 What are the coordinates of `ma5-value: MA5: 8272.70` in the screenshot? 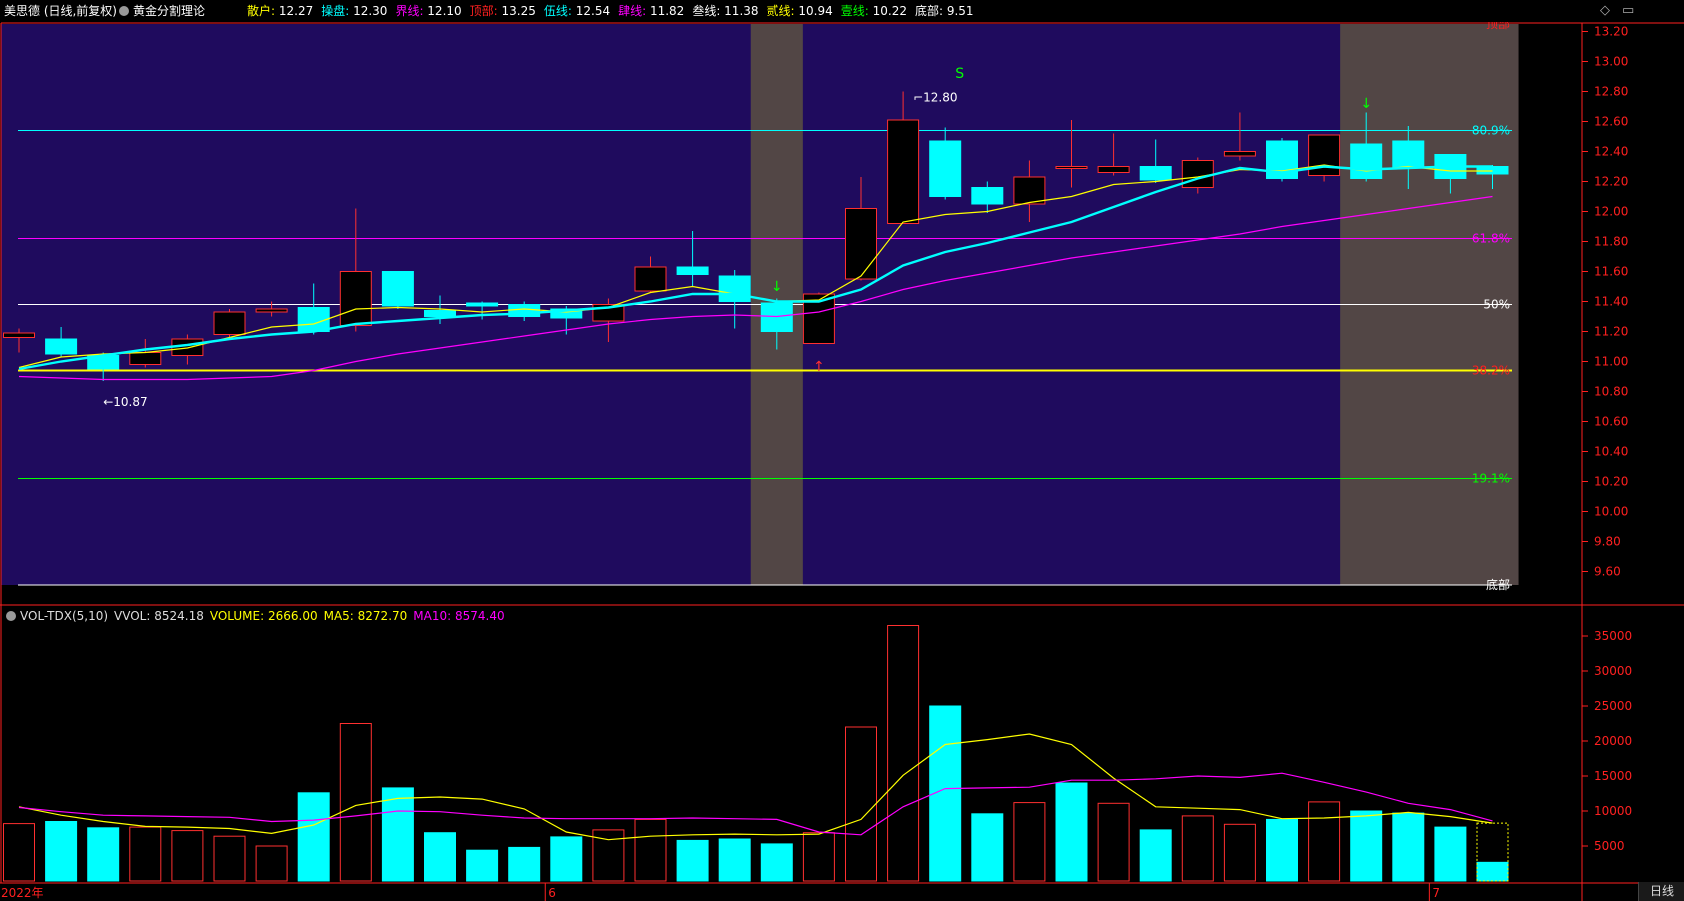 It's located at (365, 616).